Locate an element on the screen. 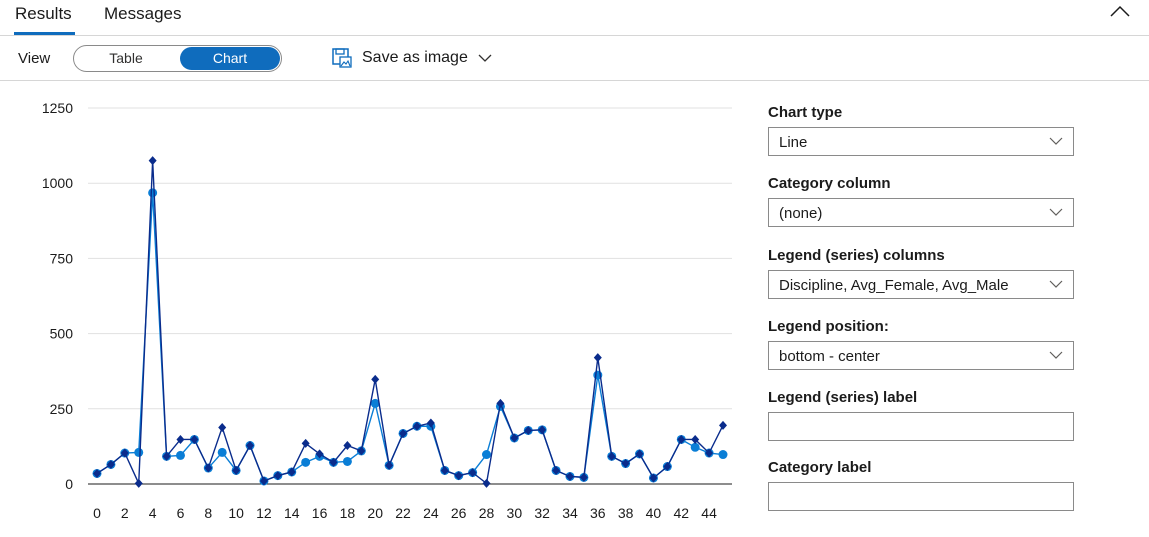 Image resolution: width=1149 pixels, height=537 pixels. legend-position-dropdown: bottom - center is located at coordinates (921, 355).